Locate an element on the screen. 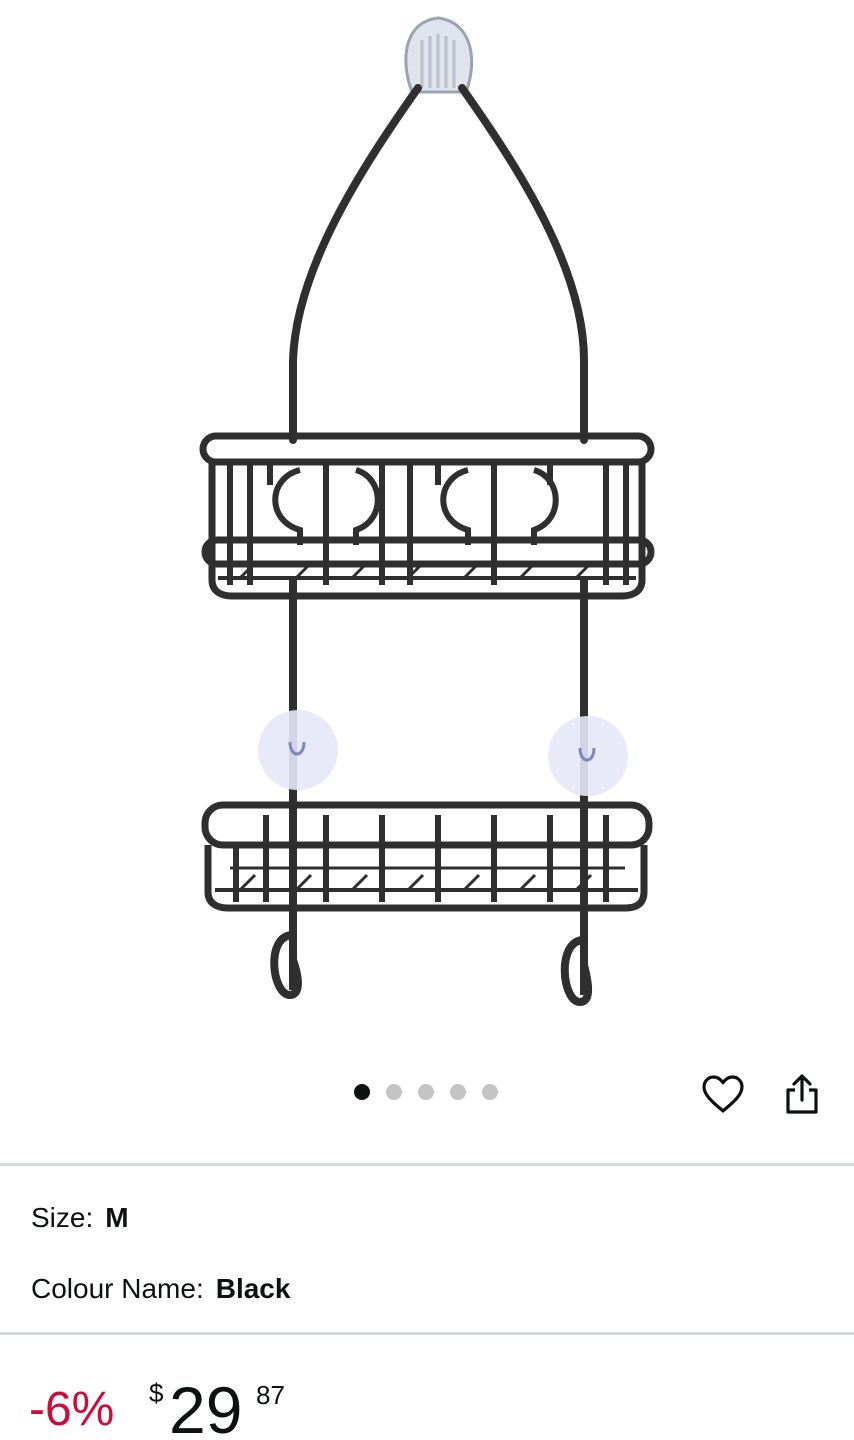 The width and height of the screenshot is (854, 1440). wishlist-button is located at coordinates (723, 1094).